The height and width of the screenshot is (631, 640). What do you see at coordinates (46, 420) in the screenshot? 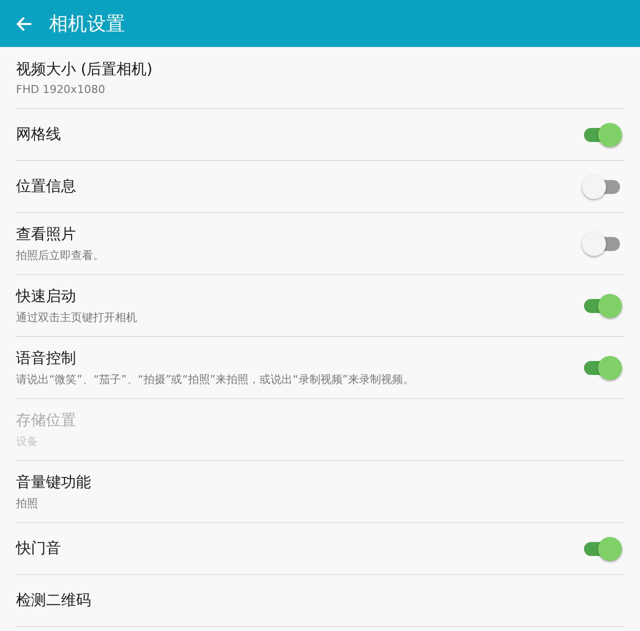
I see `setting-title: 存储位置` at bounding box center [46, 420].